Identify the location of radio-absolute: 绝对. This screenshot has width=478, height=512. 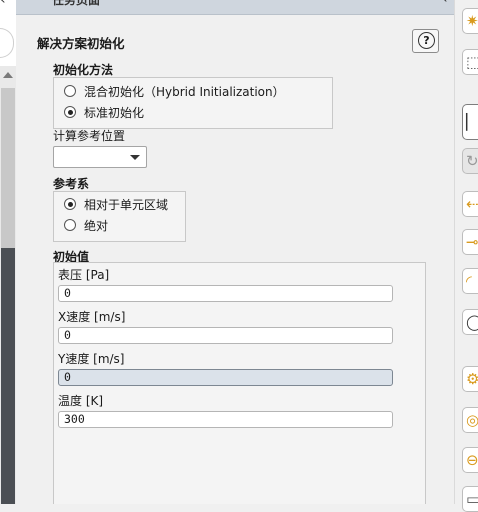
(86, 225).